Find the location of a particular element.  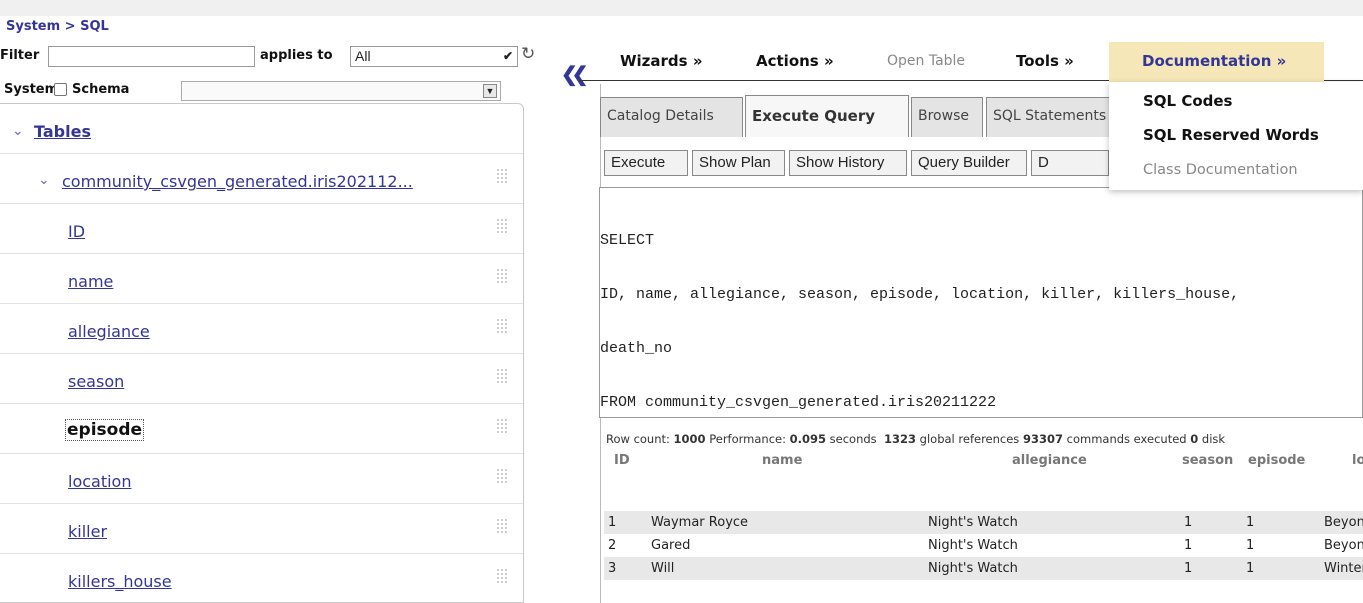

column-header: allegiance is located at coordinates (1049, 460).